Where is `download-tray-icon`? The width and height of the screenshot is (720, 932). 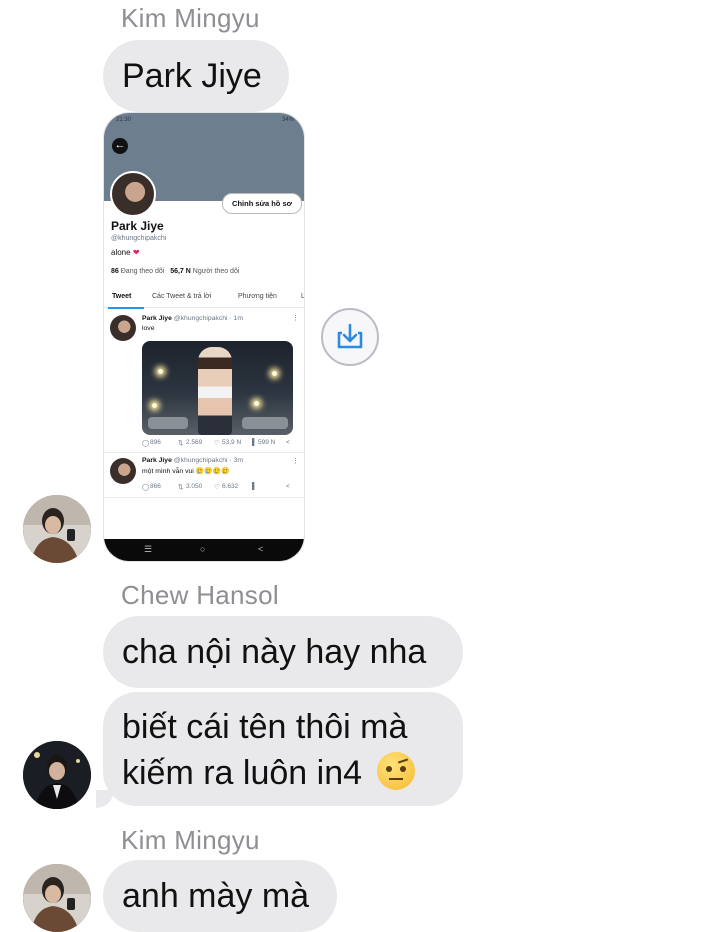 download-tray-icon is located at coordinates (350, 336).